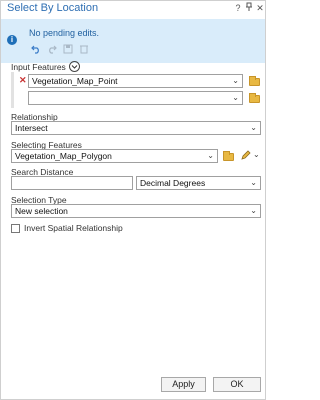 The height and width of the screenshot is (400, 320). I want to click on help-button: ?, so click(238, 8).